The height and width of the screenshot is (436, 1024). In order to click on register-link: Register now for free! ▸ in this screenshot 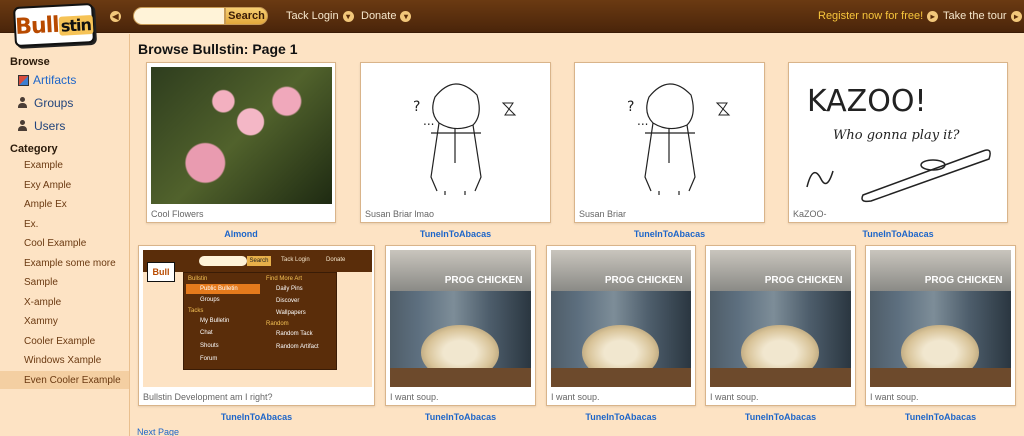, I will do `click(878, 16)`.